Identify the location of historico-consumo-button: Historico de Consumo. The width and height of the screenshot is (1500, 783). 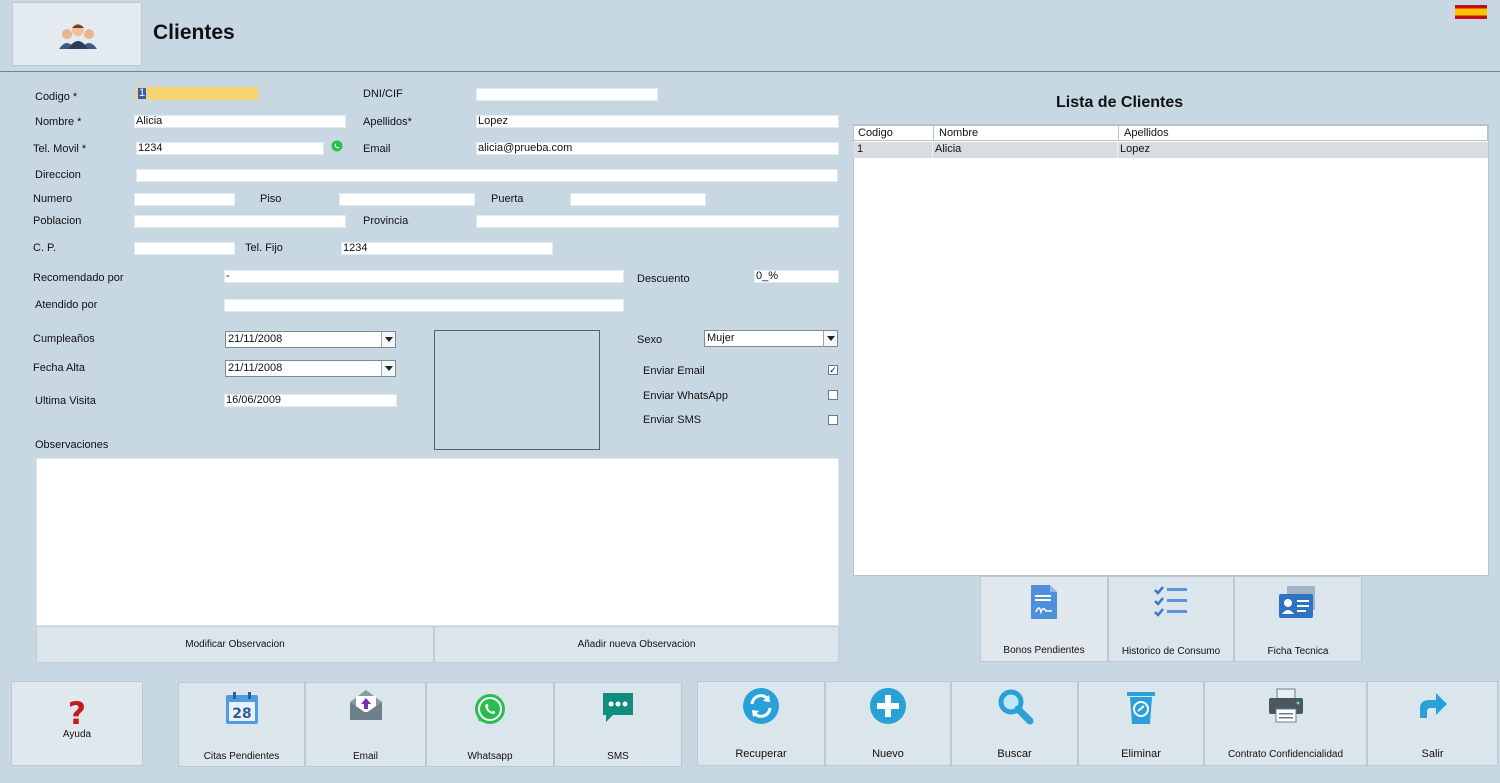
(1171, 619).